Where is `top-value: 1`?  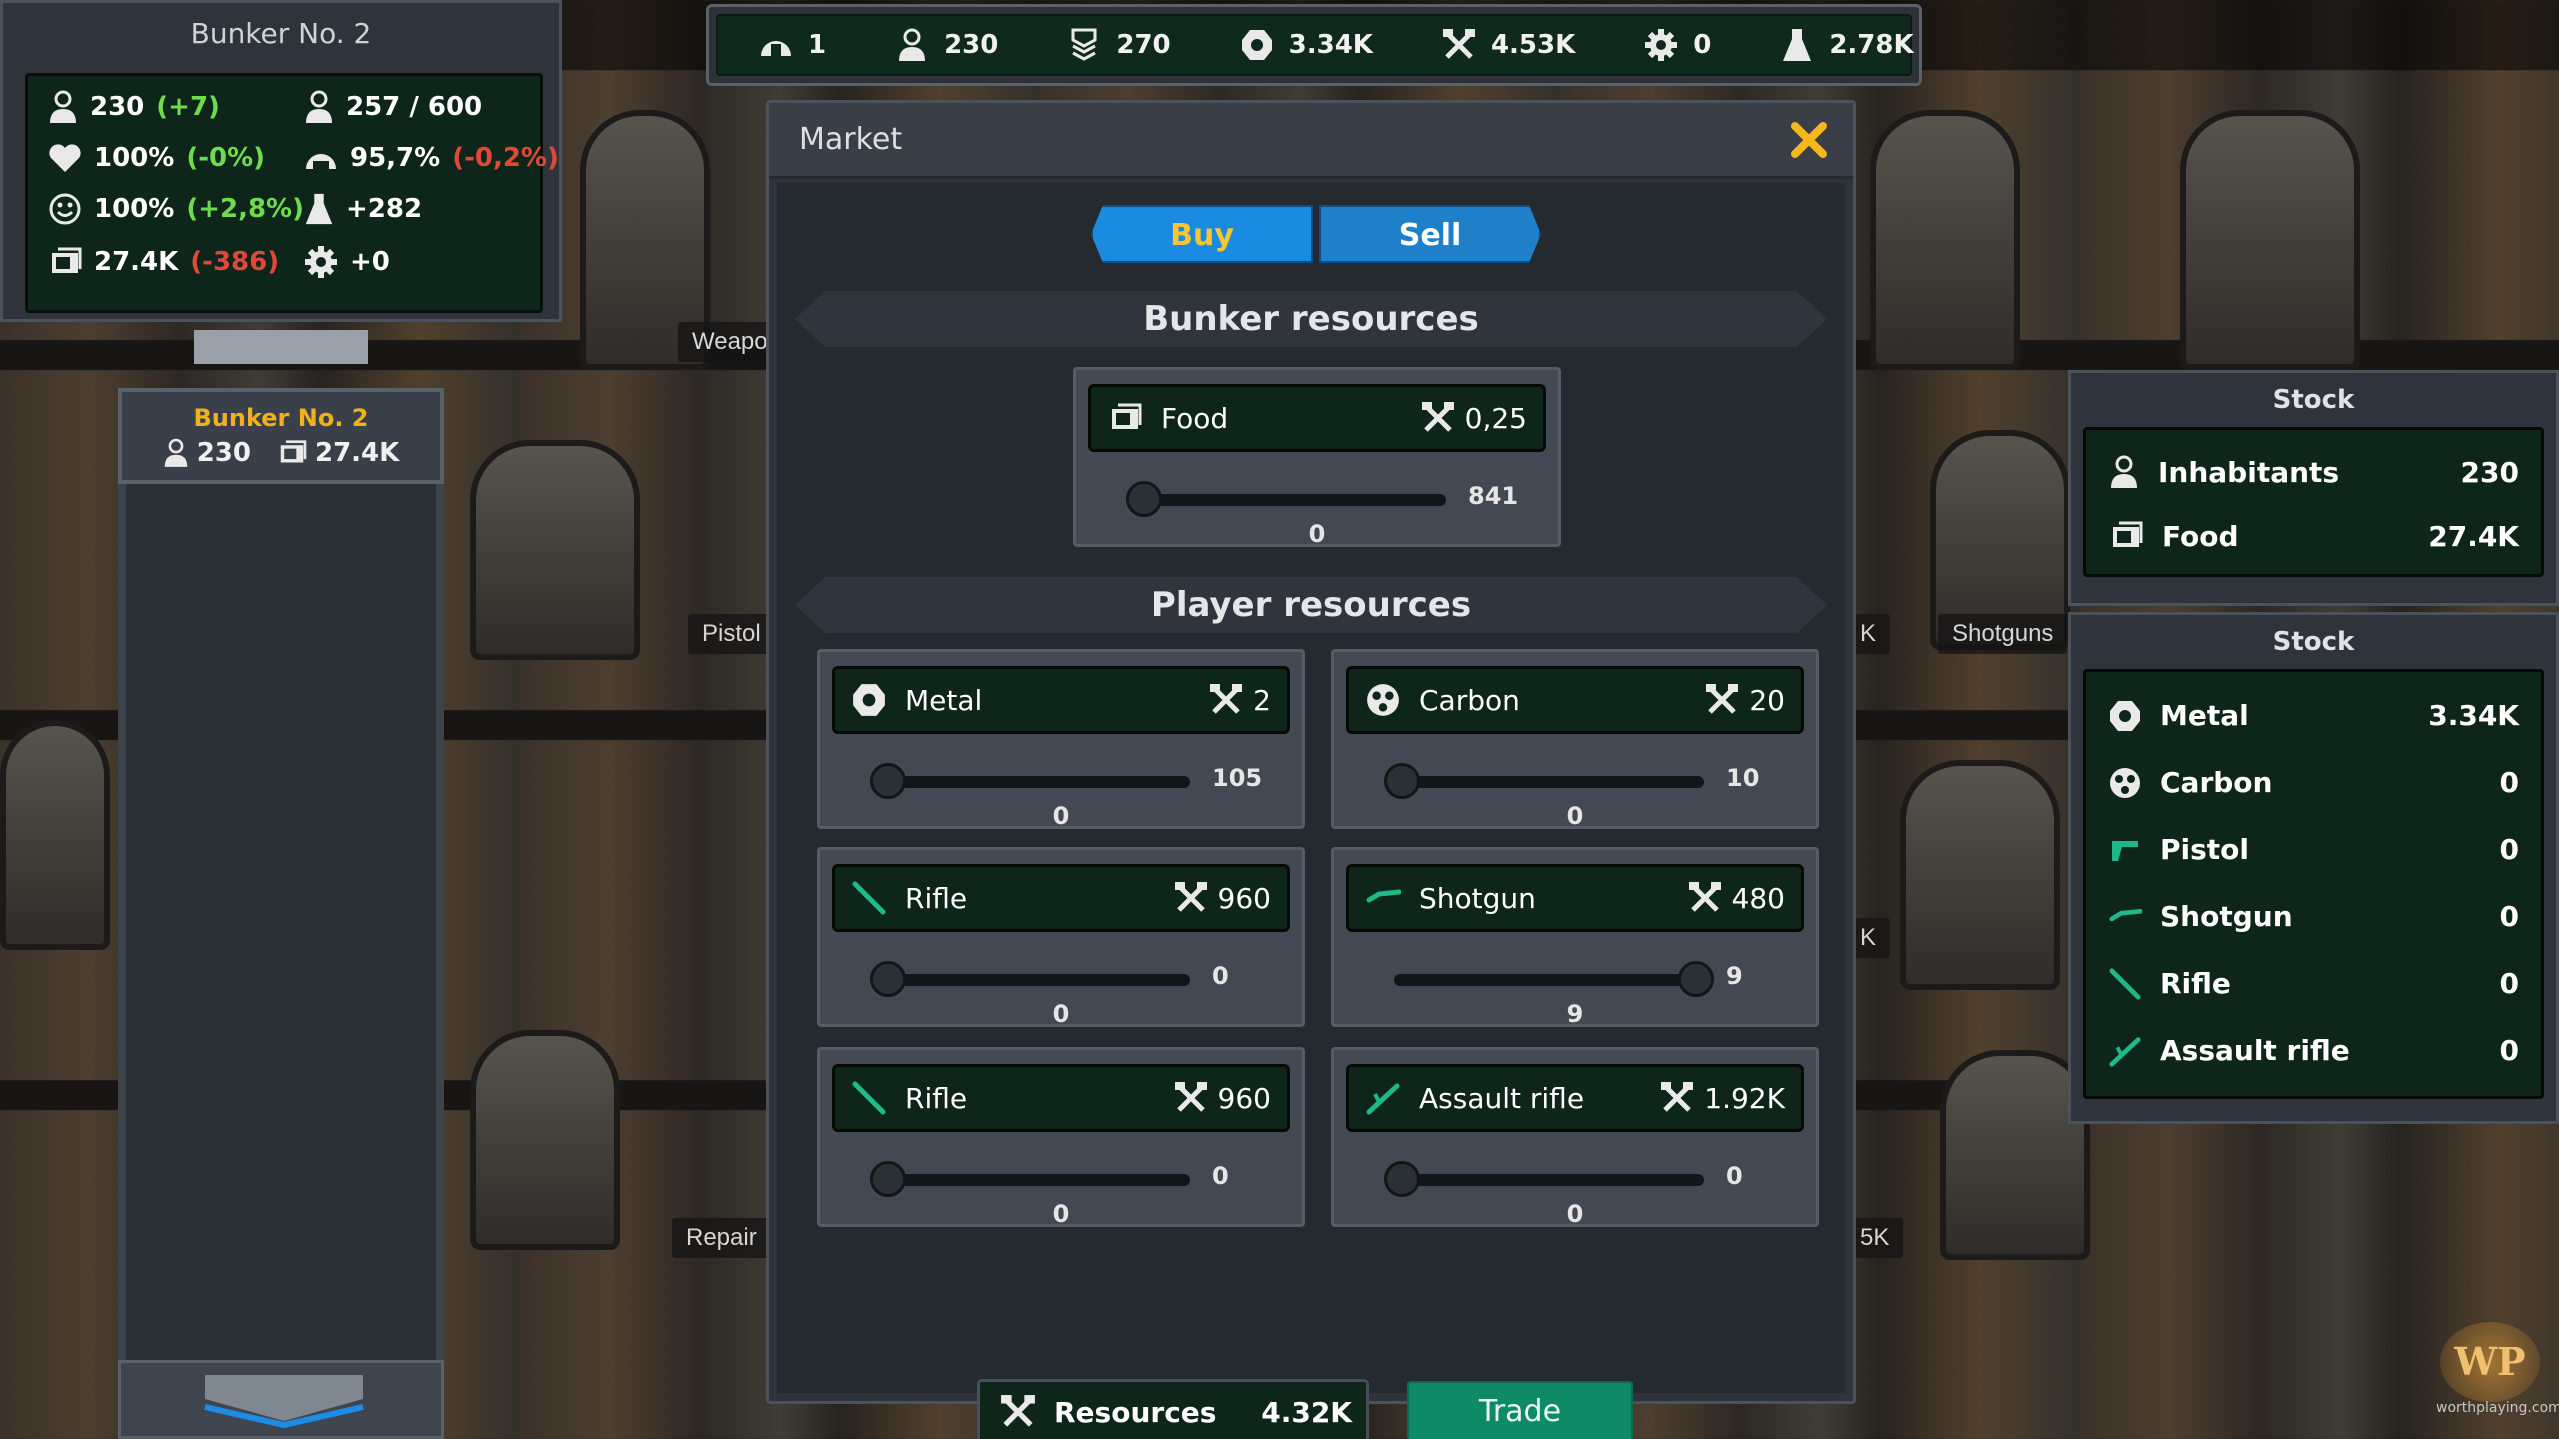
top-value: 1 is located at coordinates (817, 45).